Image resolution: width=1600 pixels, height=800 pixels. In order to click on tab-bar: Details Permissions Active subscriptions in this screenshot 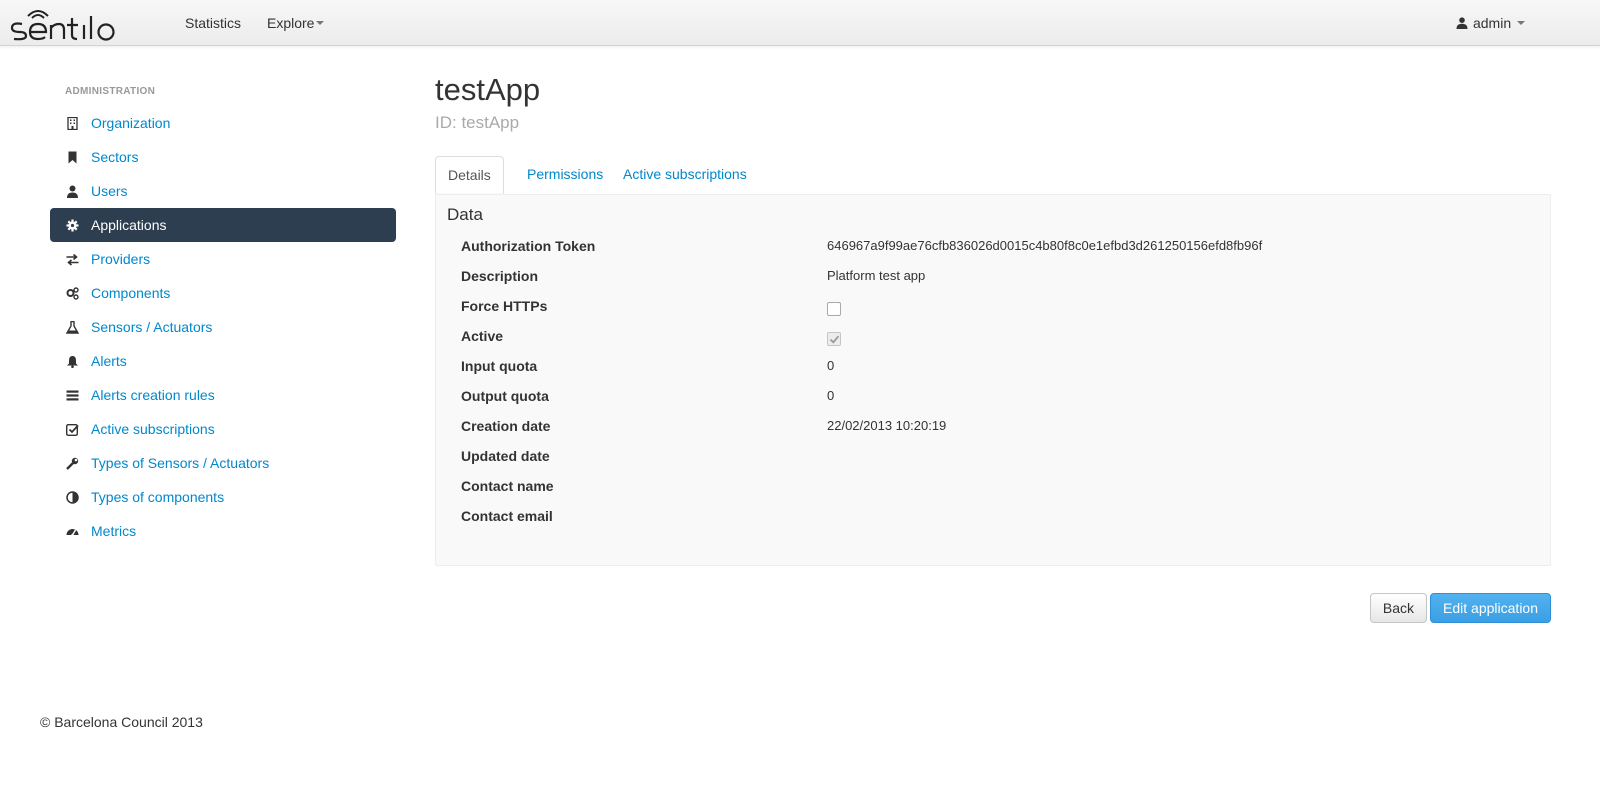, I will do `click(993, 175)`.